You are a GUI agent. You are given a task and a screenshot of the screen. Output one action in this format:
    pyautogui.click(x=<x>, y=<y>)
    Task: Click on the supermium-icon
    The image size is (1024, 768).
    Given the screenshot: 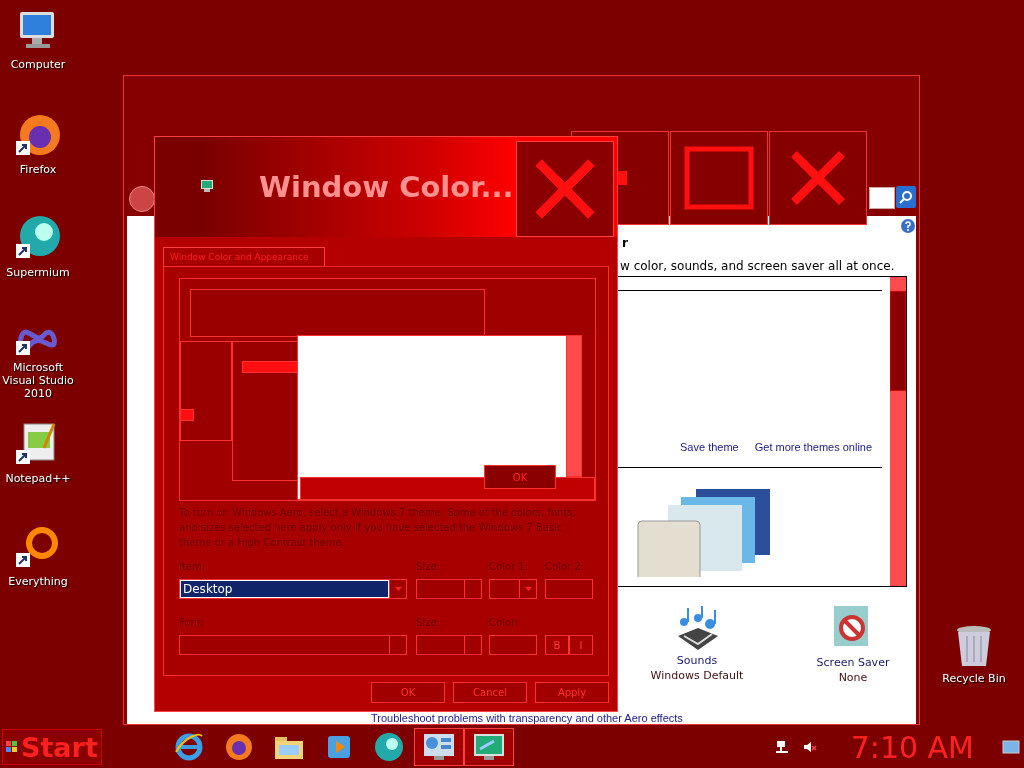 What is the action you would take?
    pyautogui.click(x=389, y=747)
    